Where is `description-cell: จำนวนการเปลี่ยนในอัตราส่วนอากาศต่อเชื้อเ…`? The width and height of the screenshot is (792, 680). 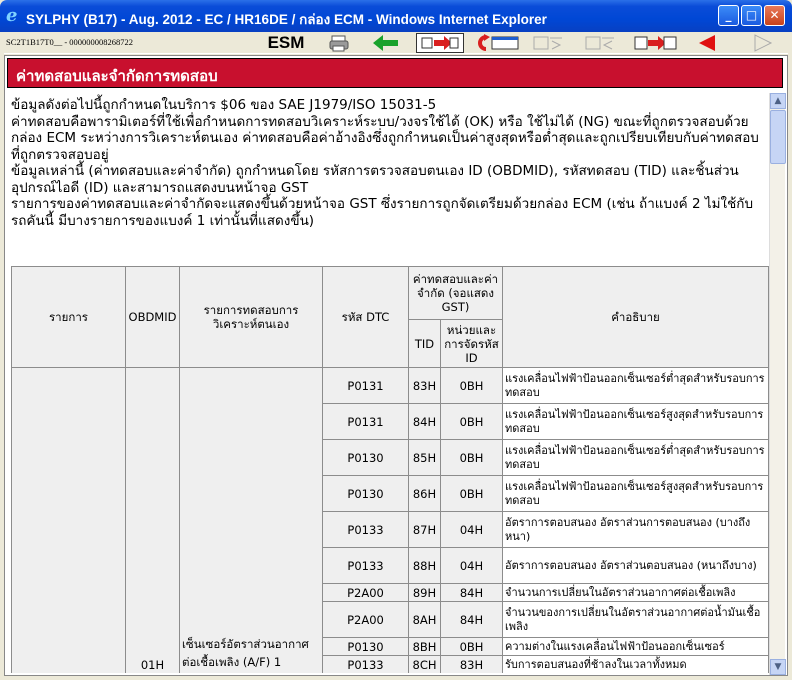 description-cell: จำนวนการเปลี่ยนในอัตราส่วนอากาศต่อเชื้อเ… is located at coordinates (635, 592).